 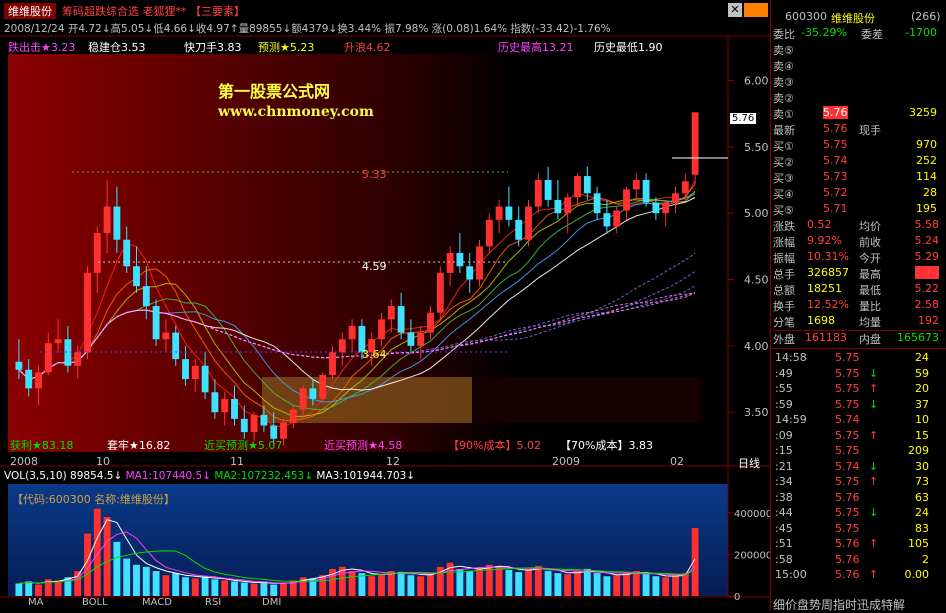 I want to click on tab-dmi: DMI, so click(x=271, y=604).